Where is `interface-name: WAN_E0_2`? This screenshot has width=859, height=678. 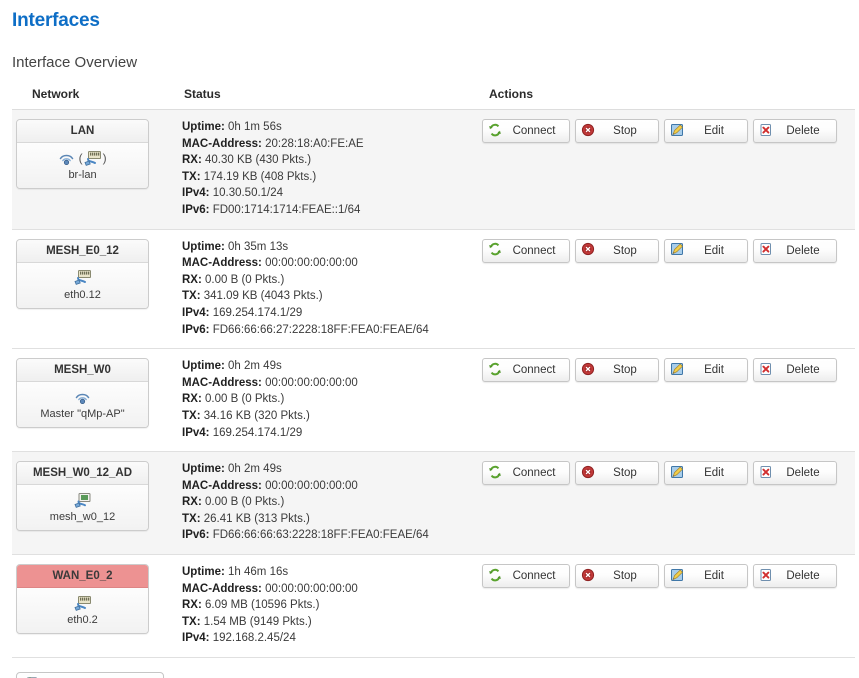
interface-name: WAN_E0_2 is located at coordinates (82, 577).